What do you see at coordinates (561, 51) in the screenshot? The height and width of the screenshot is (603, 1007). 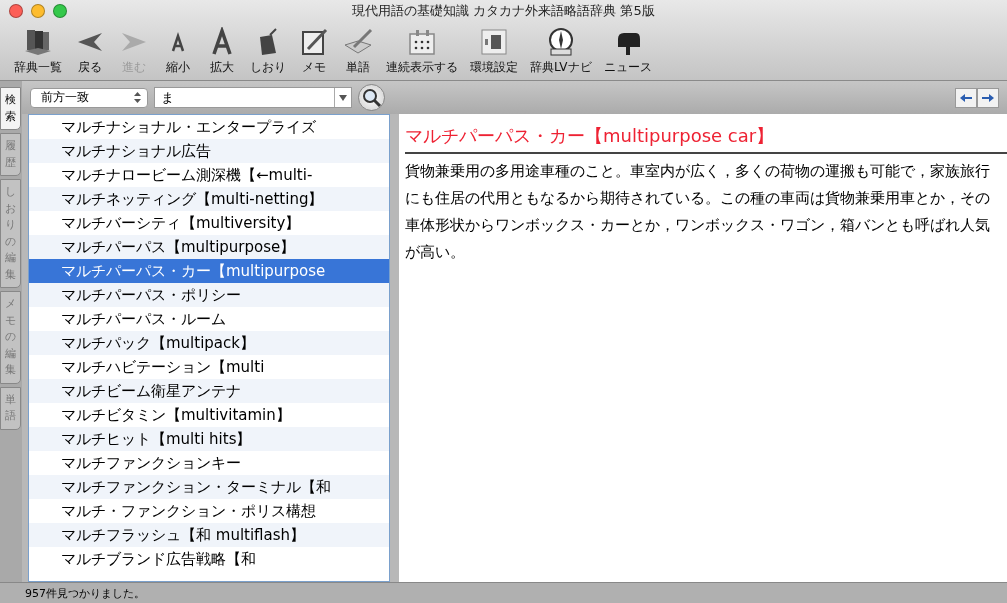 I see `toolbar-button: 辞典LVナビ` at bounding box center [561, 51].